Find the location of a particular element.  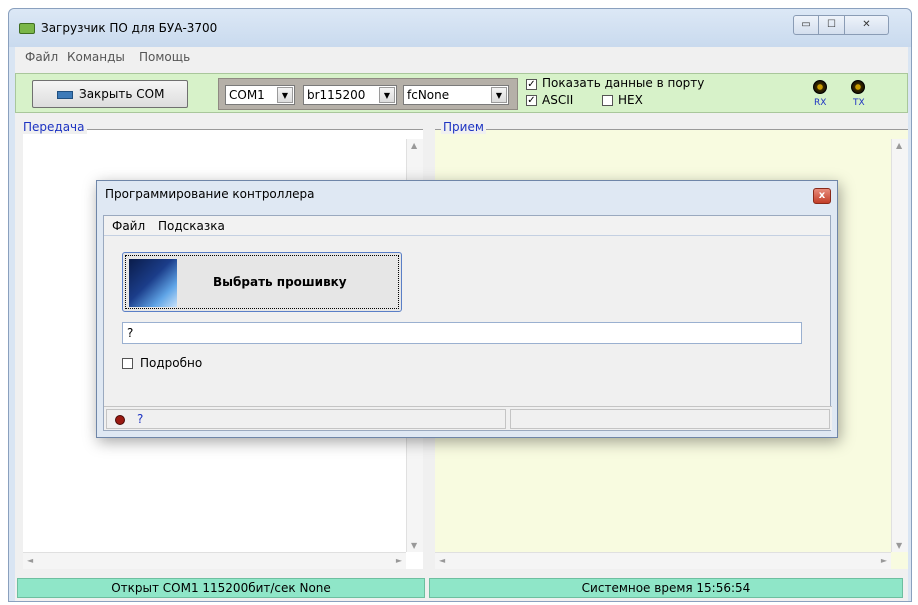

verbose-label: Подробно is located at coordinates (171, 363).